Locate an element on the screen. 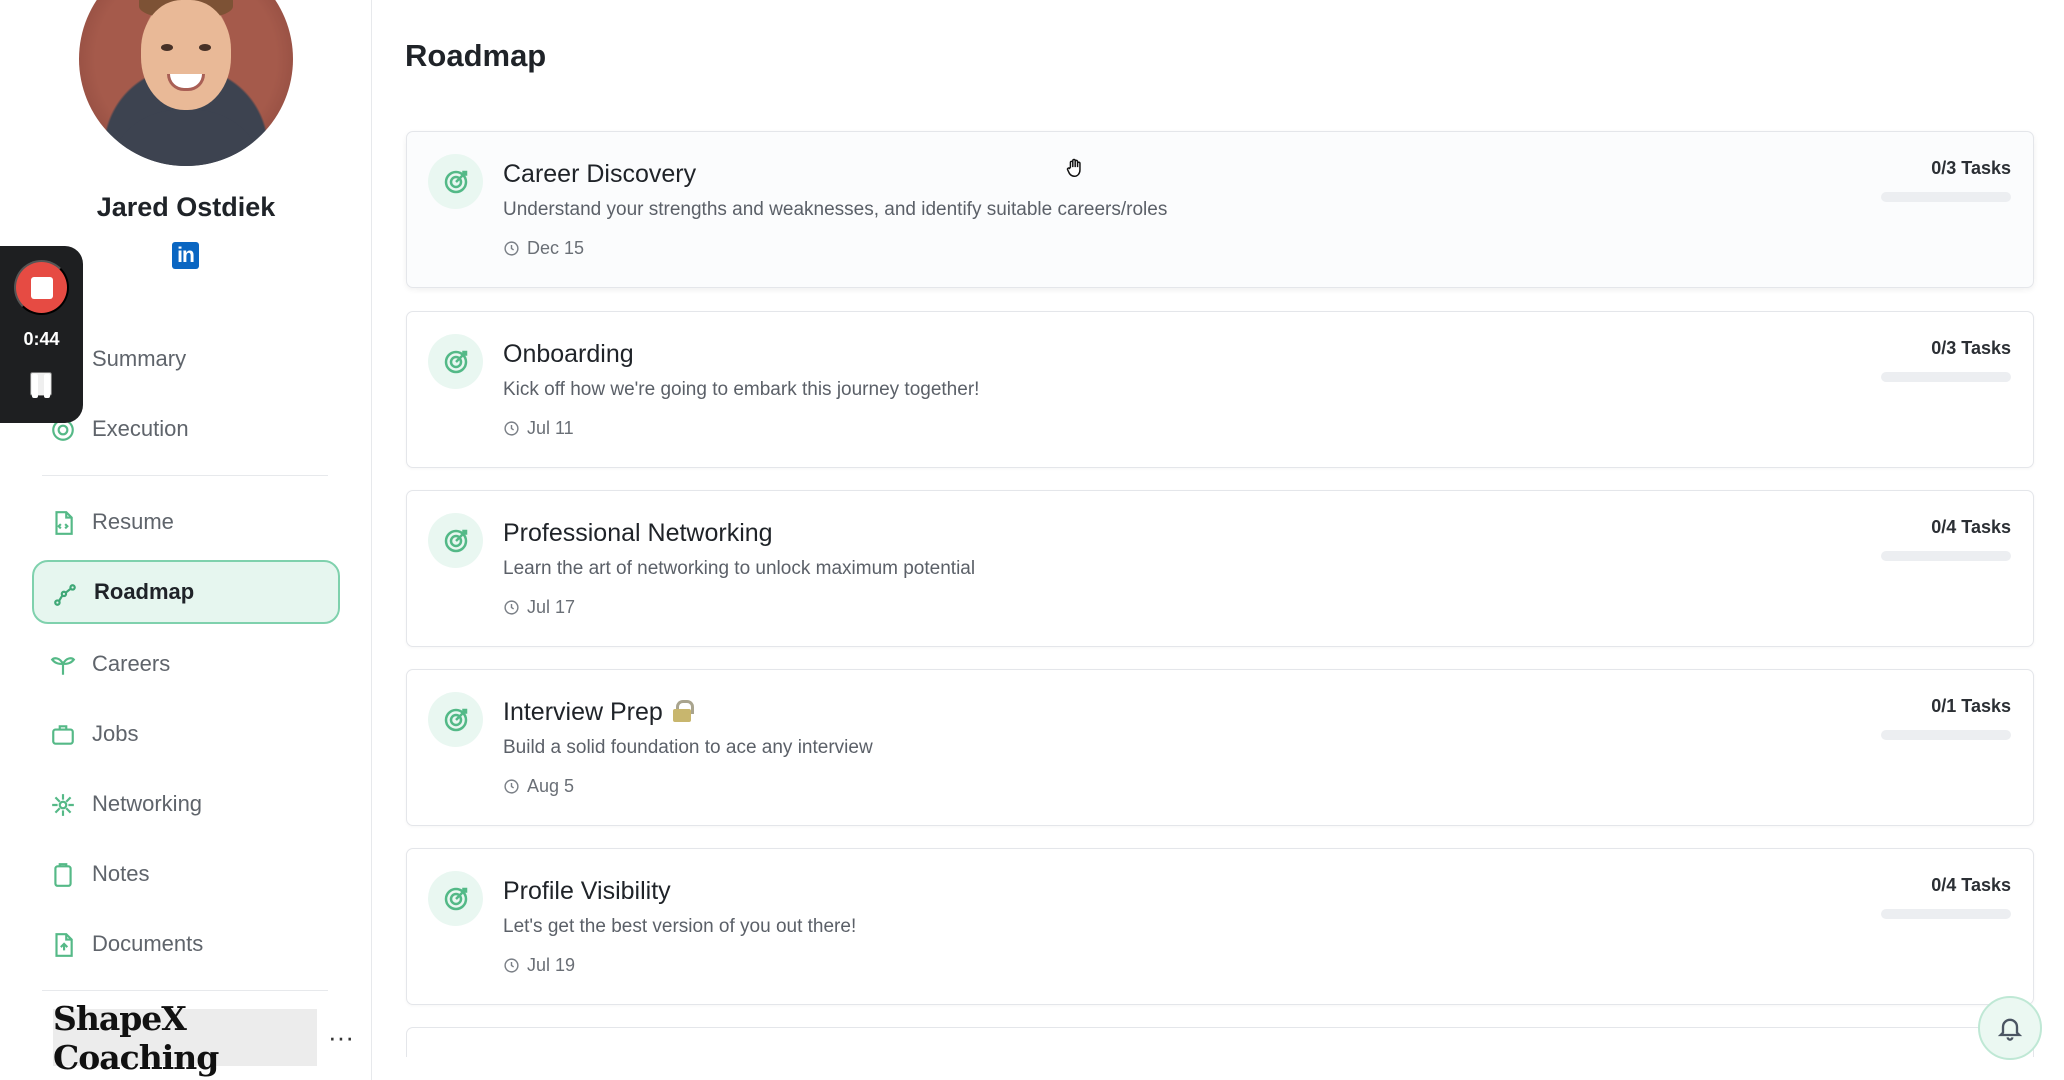 The width and height of the screenshot is (2064, 1080). task-count: 0/1 Tasks is located at coordinates (1971, 706).